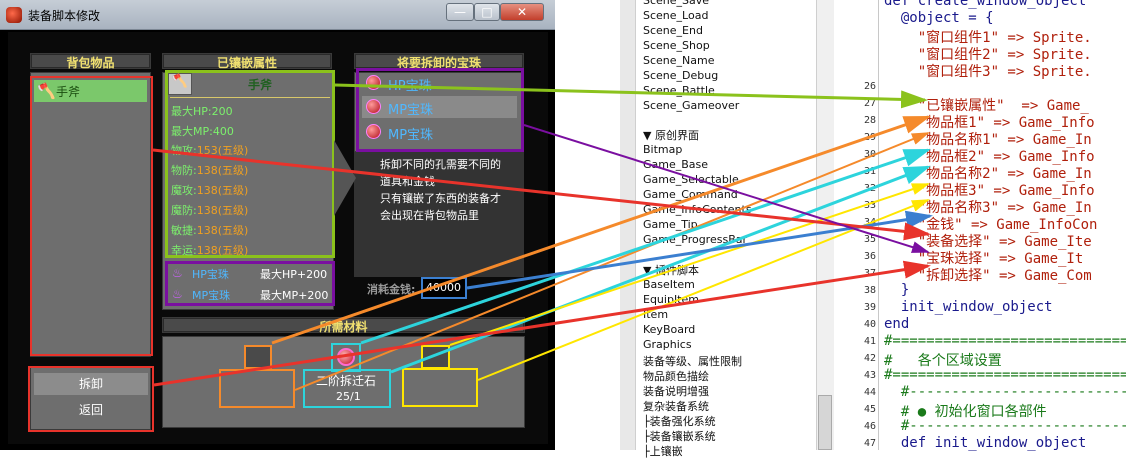 This screenshot has width=1126, height=459. I want to click on arrow-bag, so click(541, 194).